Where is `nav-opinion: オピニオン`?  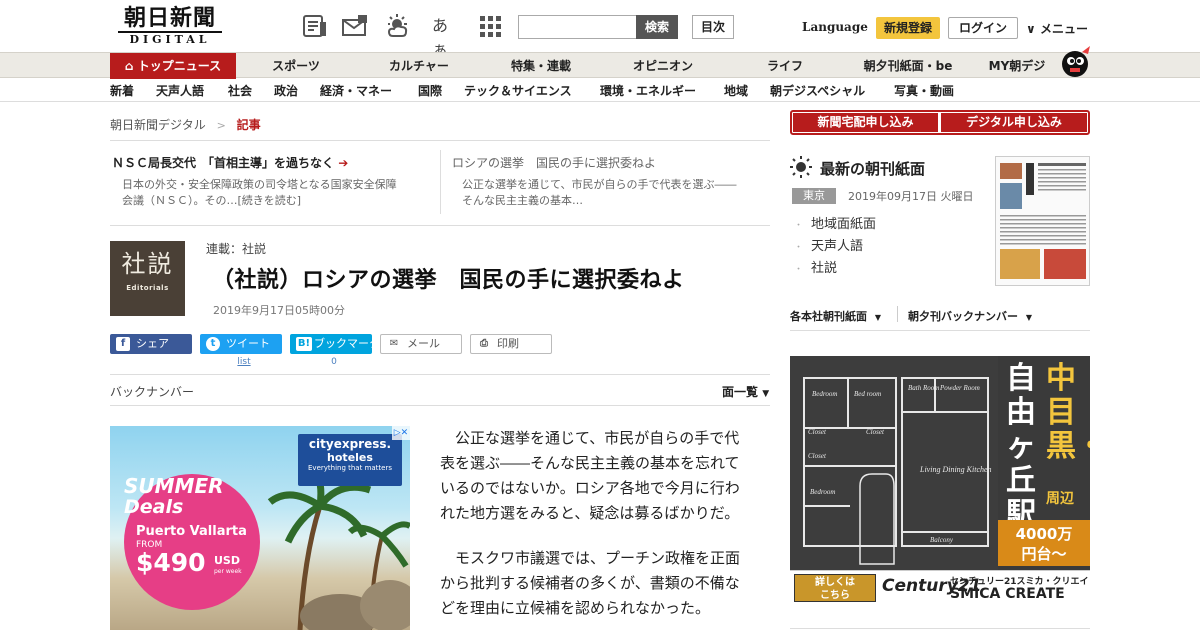 nav-opinion: オピニオン is located at coordinates (663, 66).